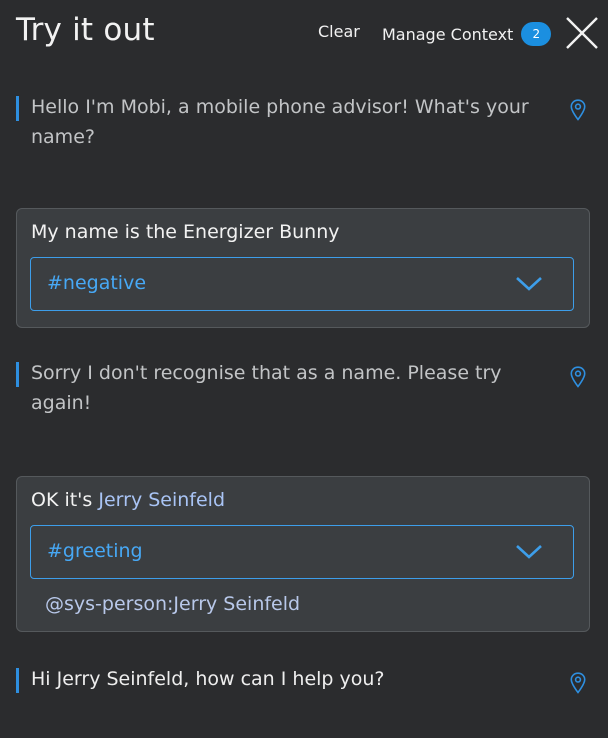 This screenshot has height=738, width=608. I want to click on context-count-badge: 2, so click(536, 34).